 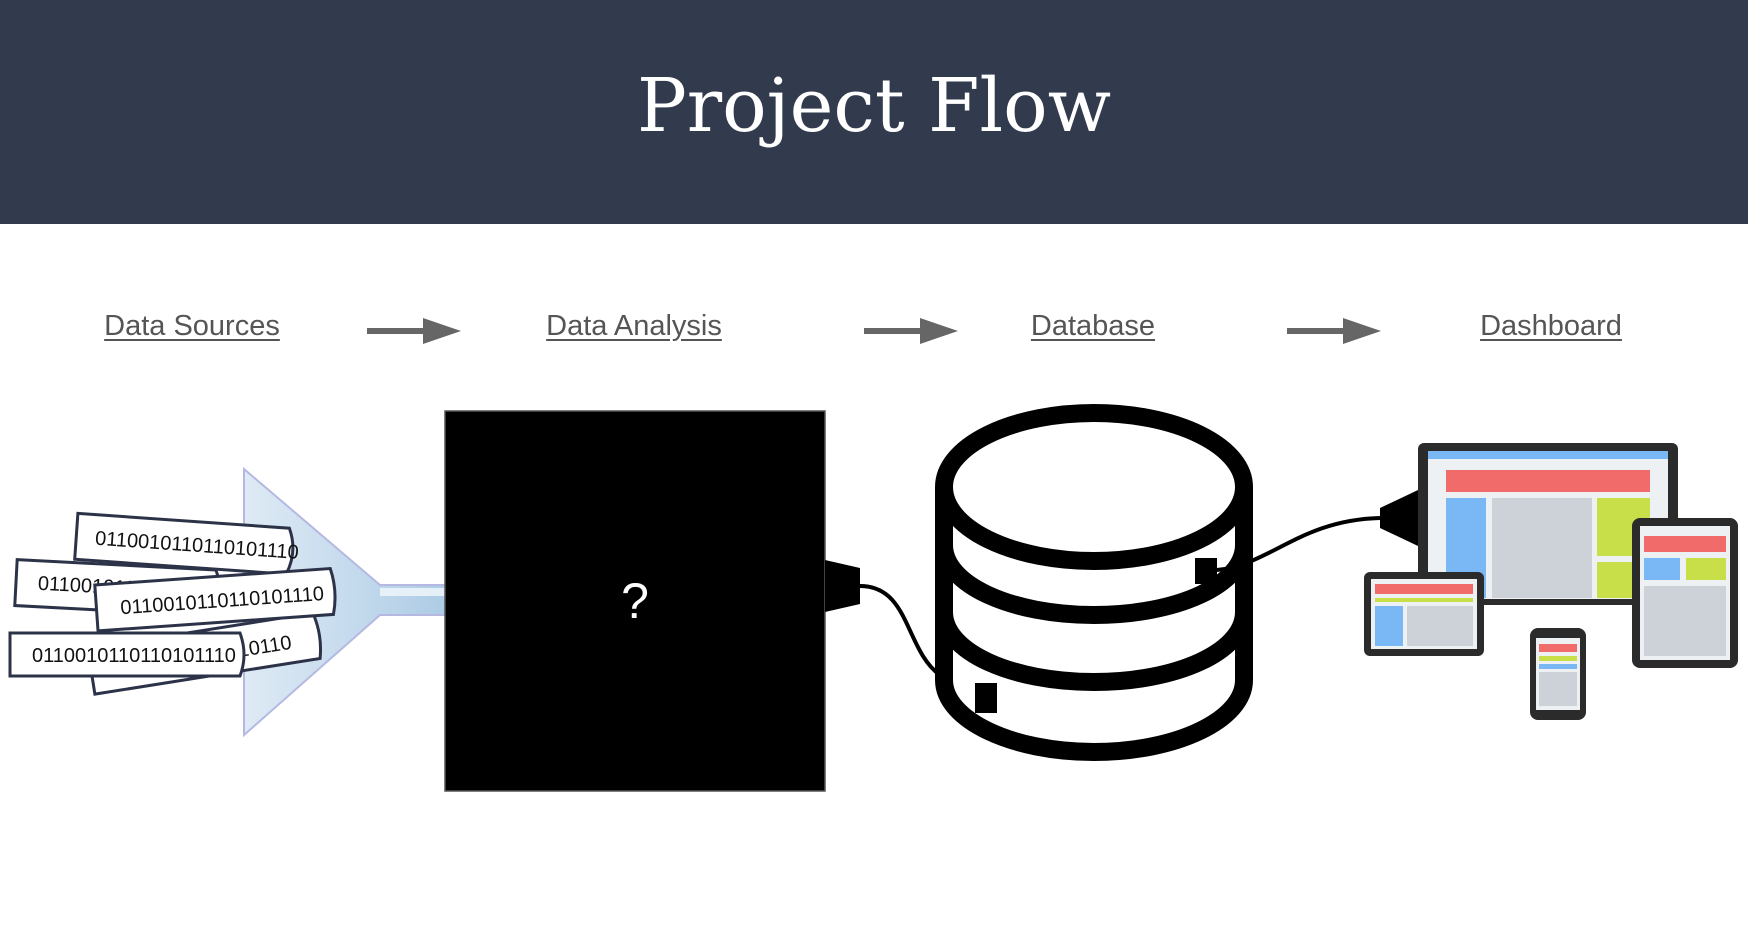 What do you see at coordinates (134, 656) in the screenshot?
I see `svg-text: 0110010110110101110` at bounding box center [134, 656].